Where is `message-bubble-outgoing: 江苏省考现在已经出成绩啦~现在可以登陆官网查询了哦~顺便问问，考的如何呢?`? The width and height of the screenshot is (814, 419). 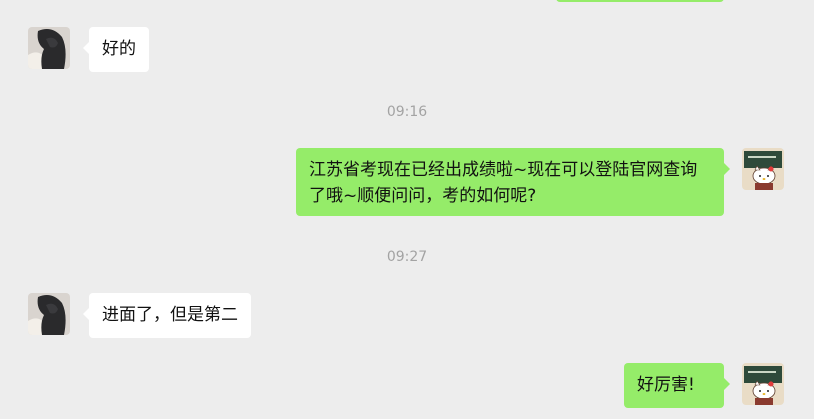
message-bubble-outgoing: 江苏省考现在已经出成绩啦~现在可以登陆官网查询了哦~顺便问问，考的如何呢? is located at coordinates (510, 182).